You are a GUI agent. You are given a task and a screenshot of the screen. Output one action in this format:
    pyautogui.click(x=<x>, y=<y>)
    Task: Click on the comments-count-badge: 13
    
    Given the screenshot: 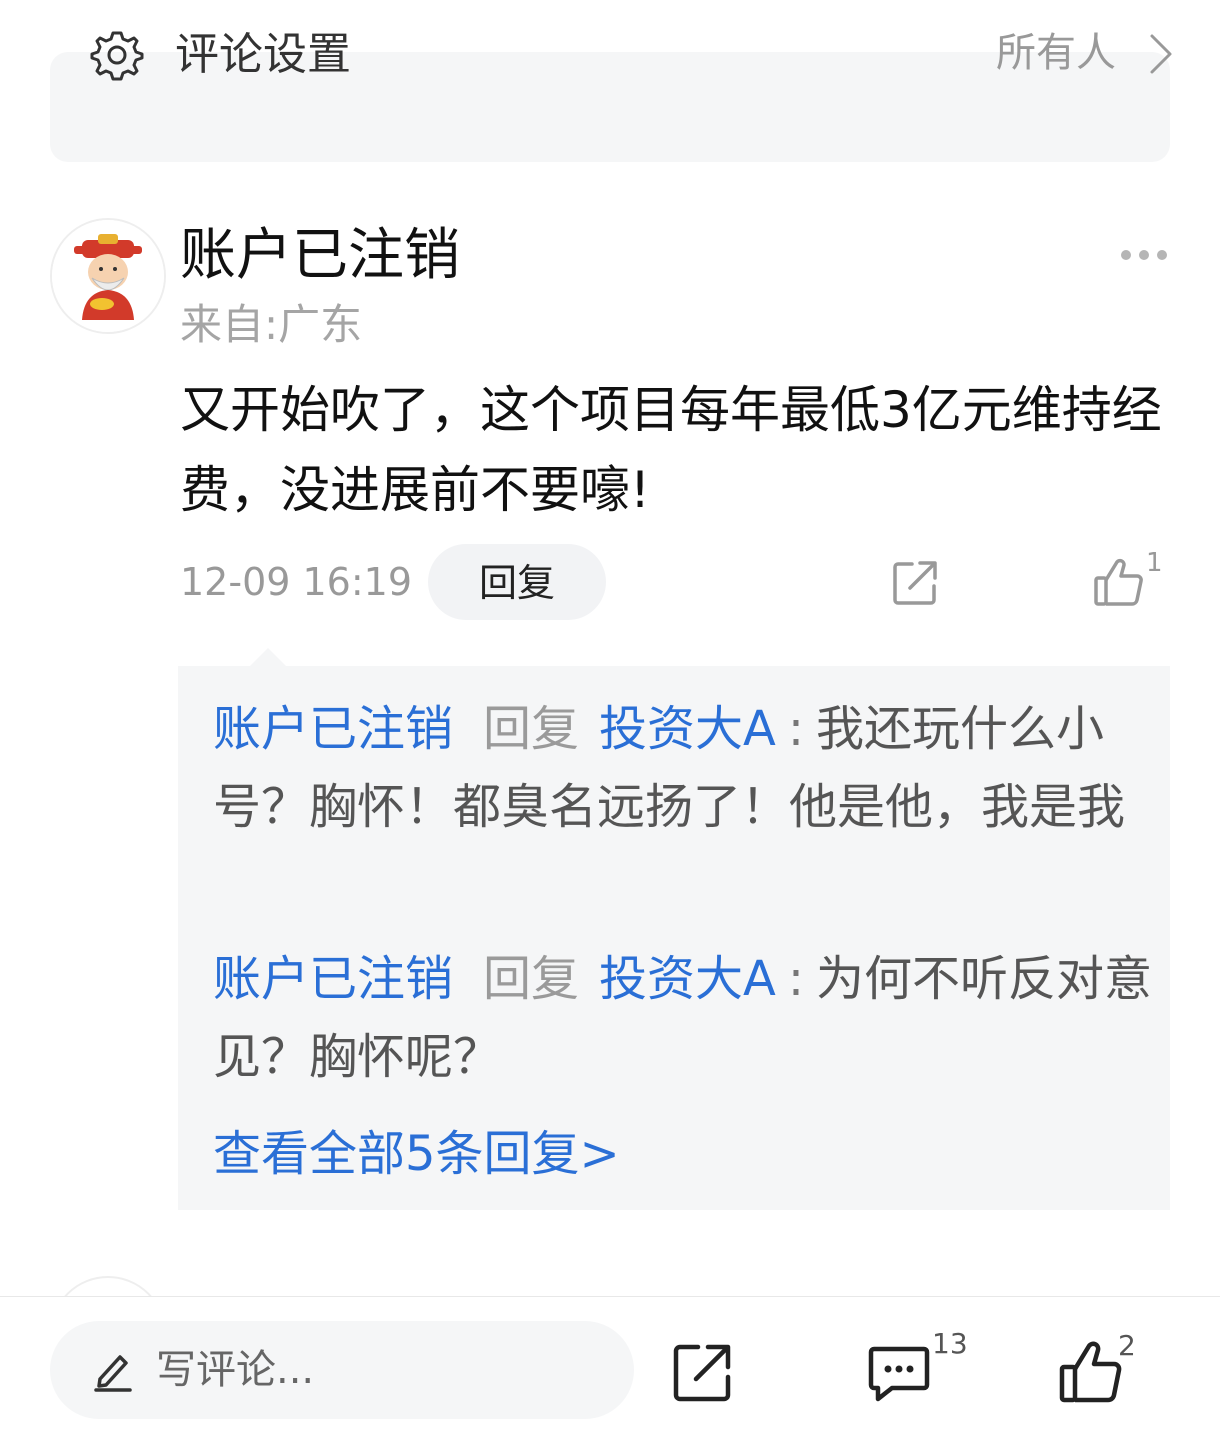 What is the action you would take?
    pyautogui.click(x=950, y=1343)
    